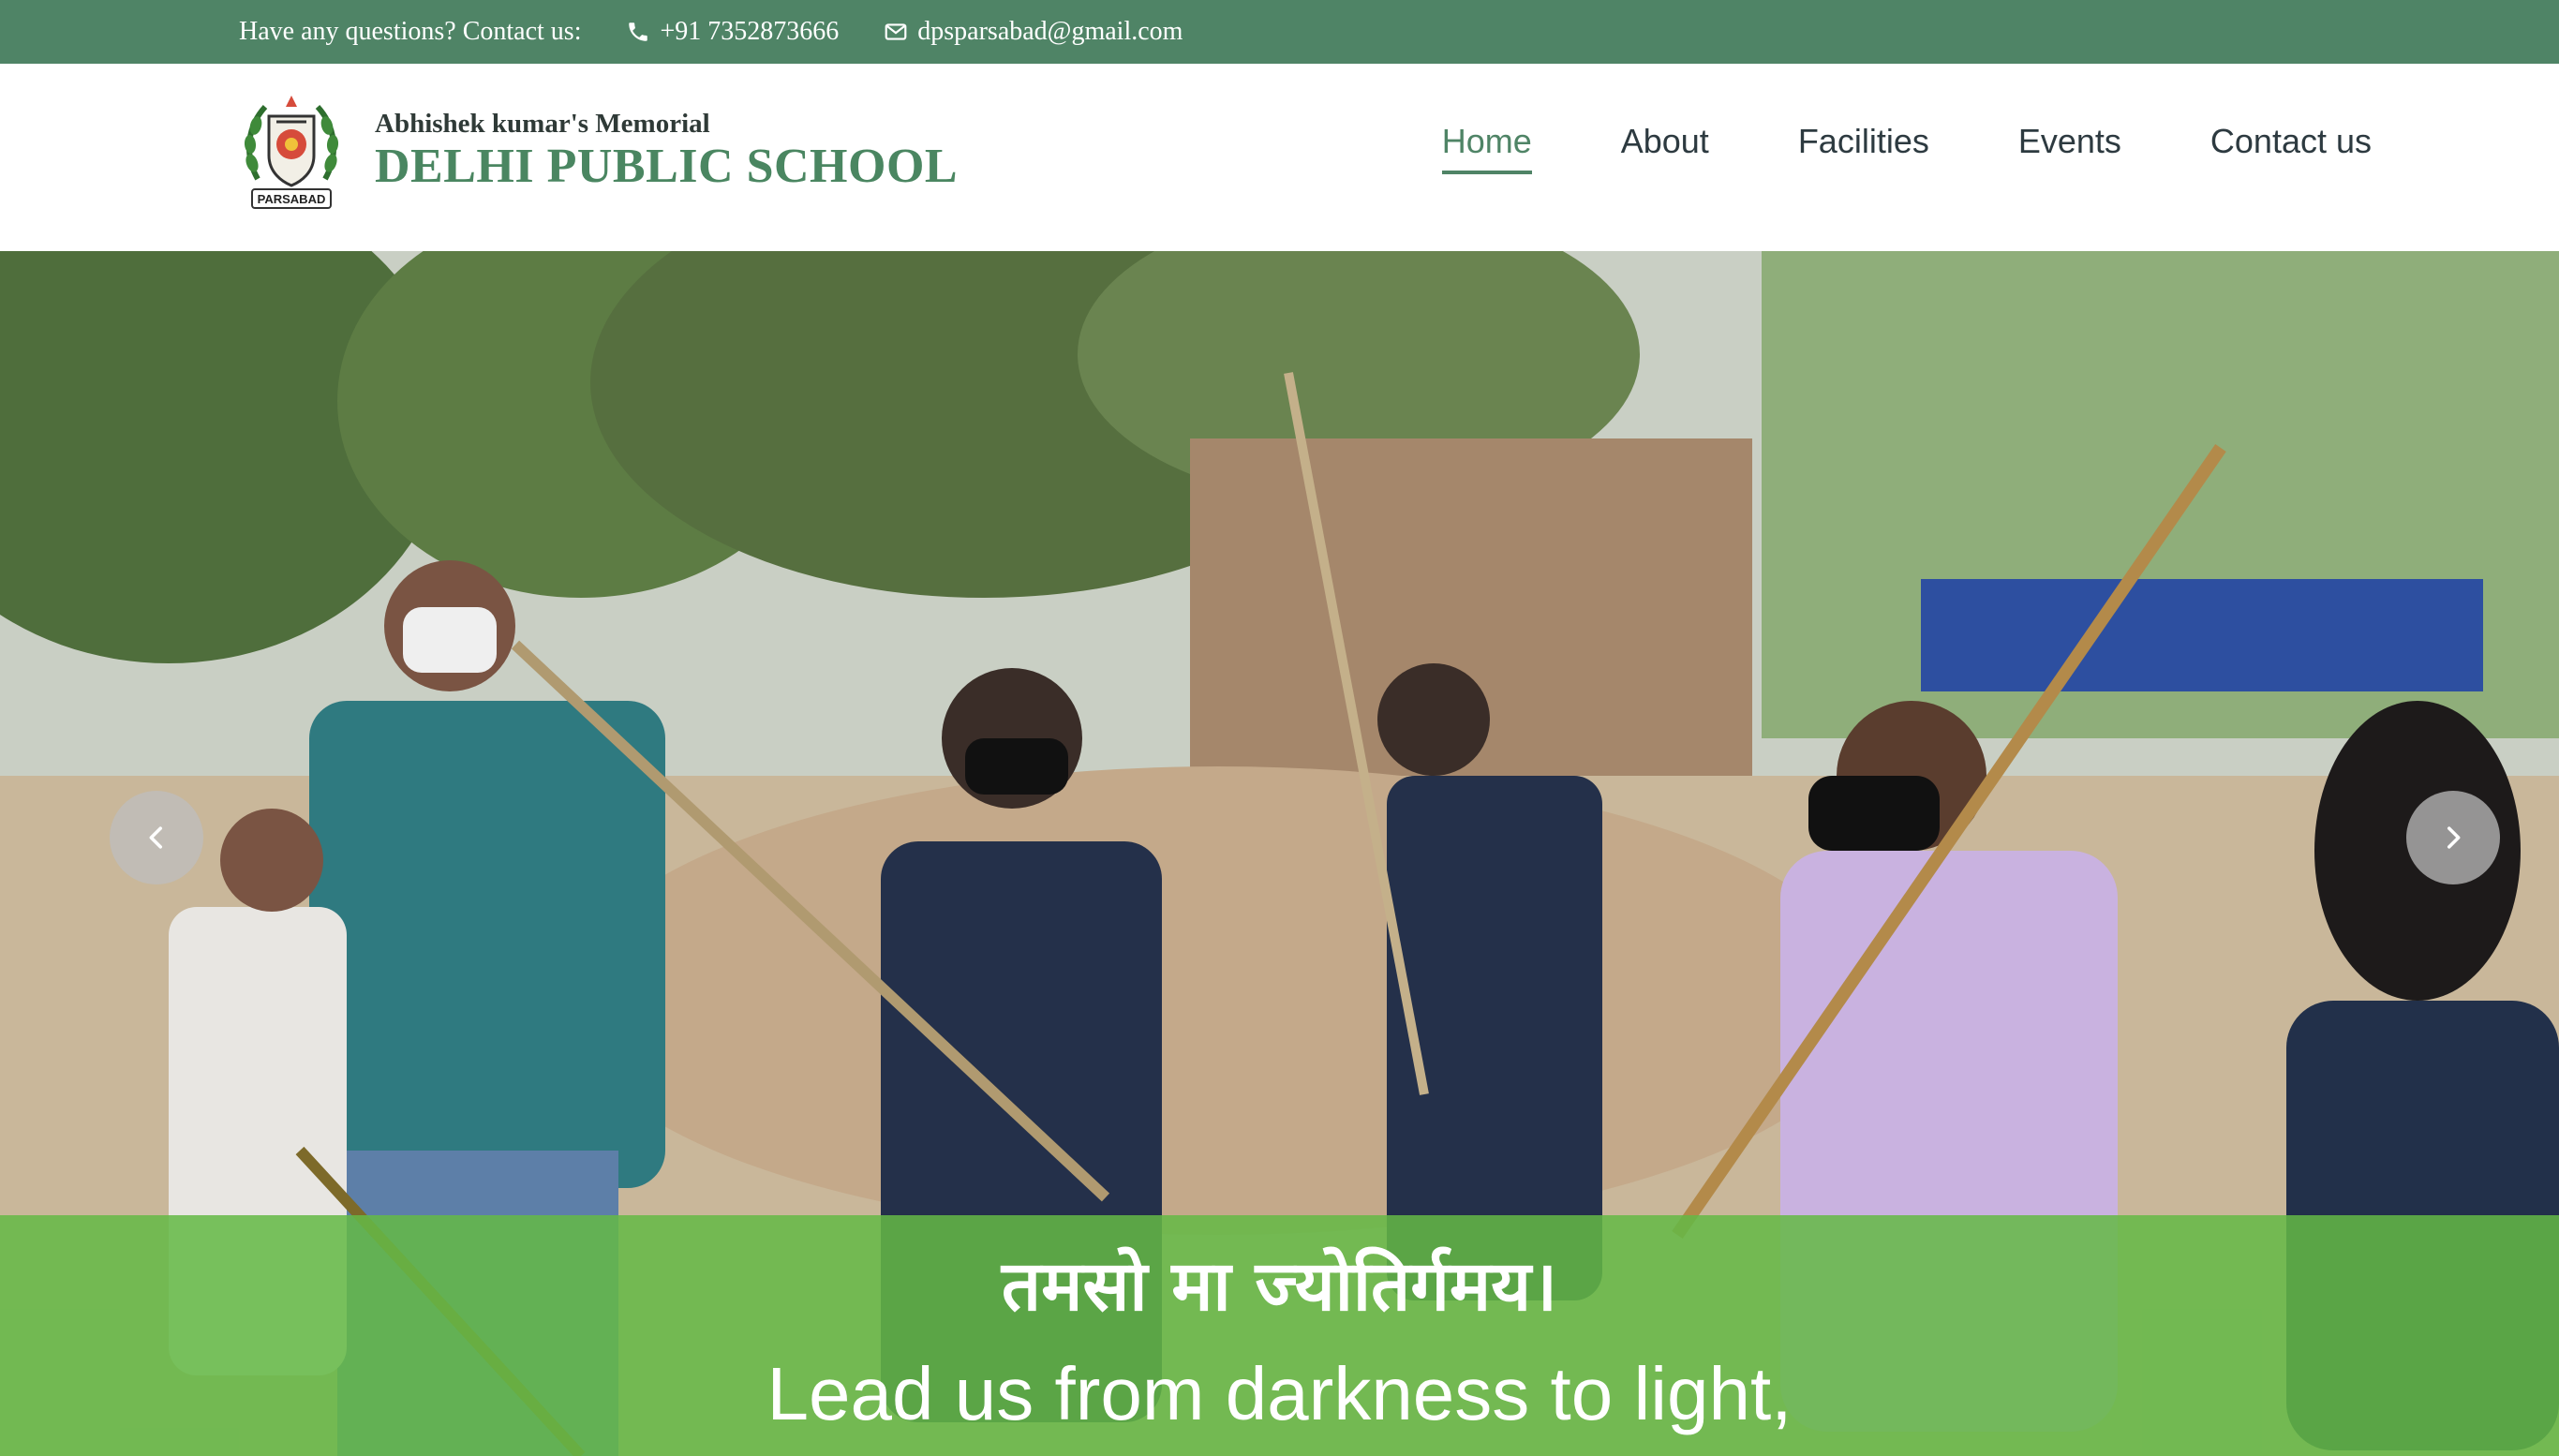  I want to click on brand-subtitle: Abhishek kumar's Memorial, so click(542, 124).